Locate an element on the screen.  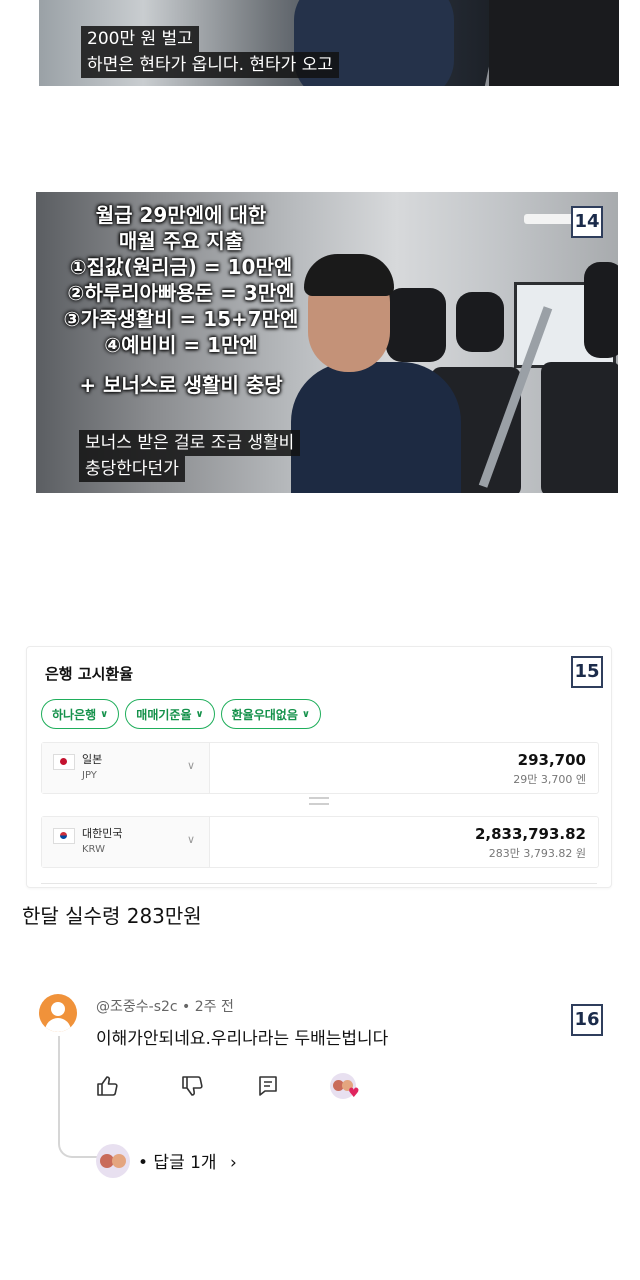
comment-time: 2주 전 is located at coordinates (214, 1007).